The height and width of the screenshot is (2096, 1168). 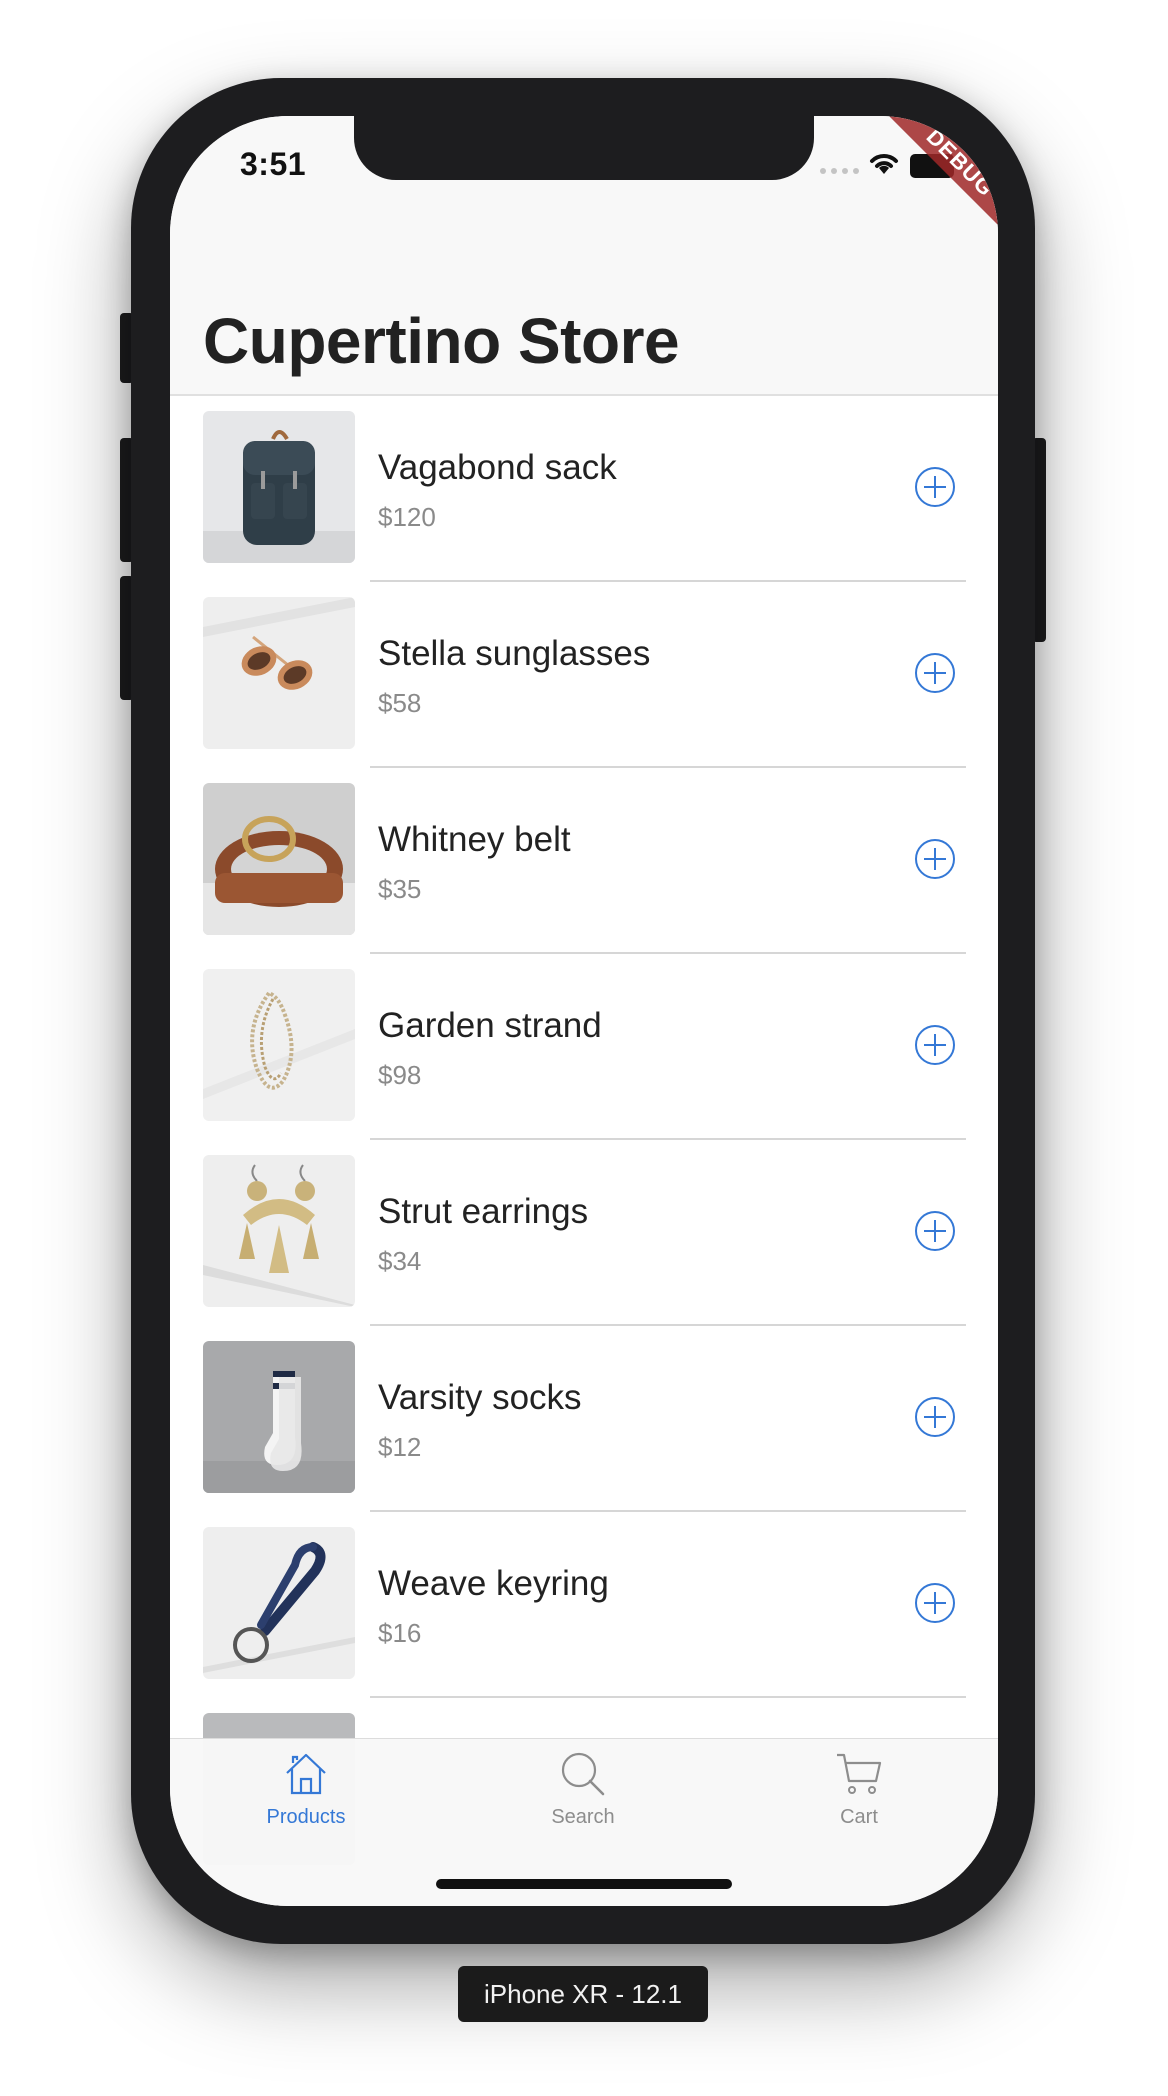 What do you see at coordinates (400, 889) in the screenshot?
I see `product-price: $35` at bounding box center [400, 889].